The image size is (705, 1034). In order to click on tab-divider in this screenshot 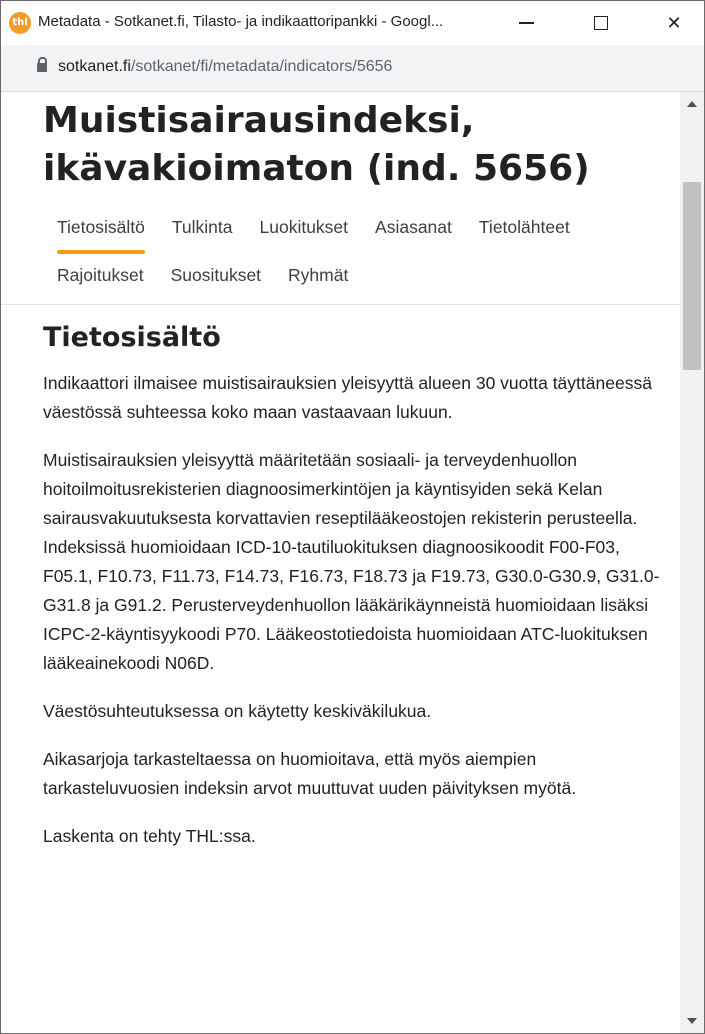, I will do `click(340, 304)`.